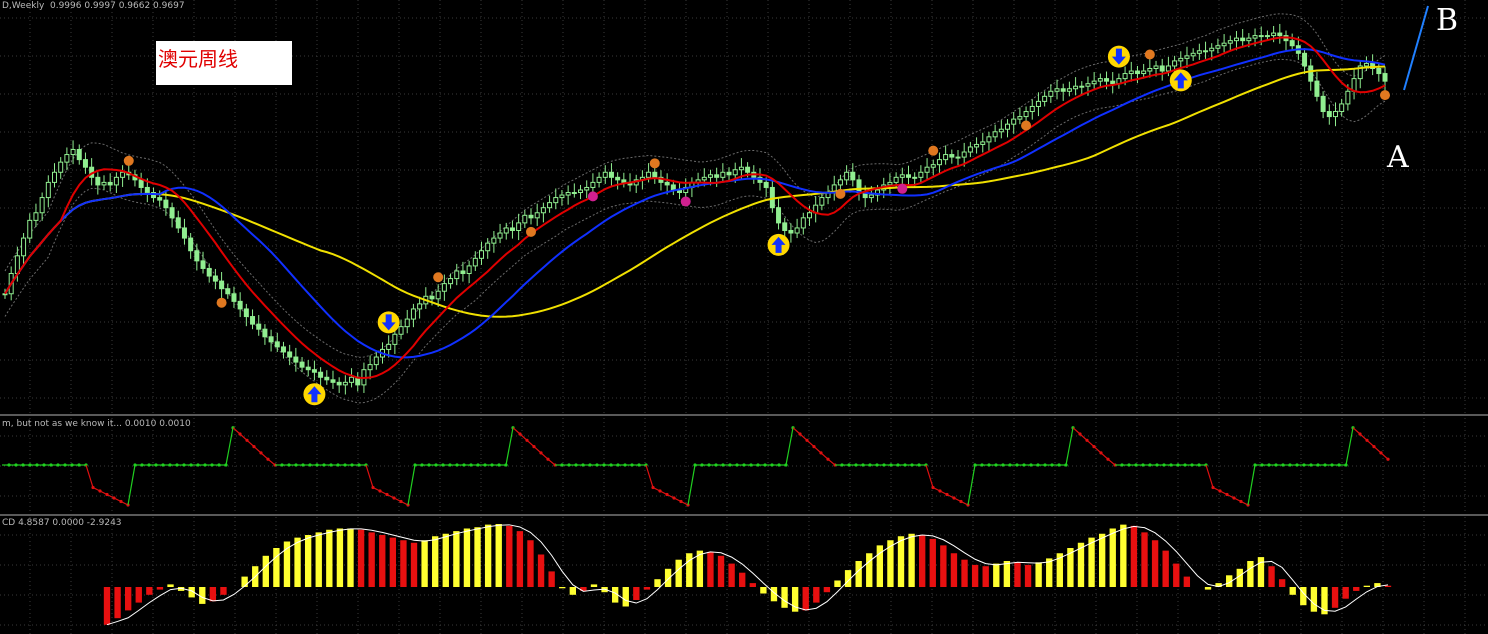 The image size is (1488, 634). I want to click on annotation-b: B, so click(1447, 20).